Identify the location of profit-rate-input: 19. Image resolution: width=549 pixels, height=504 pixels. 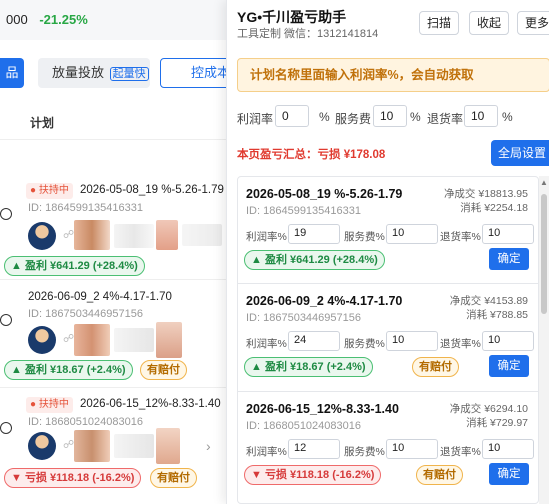
(314, 234).